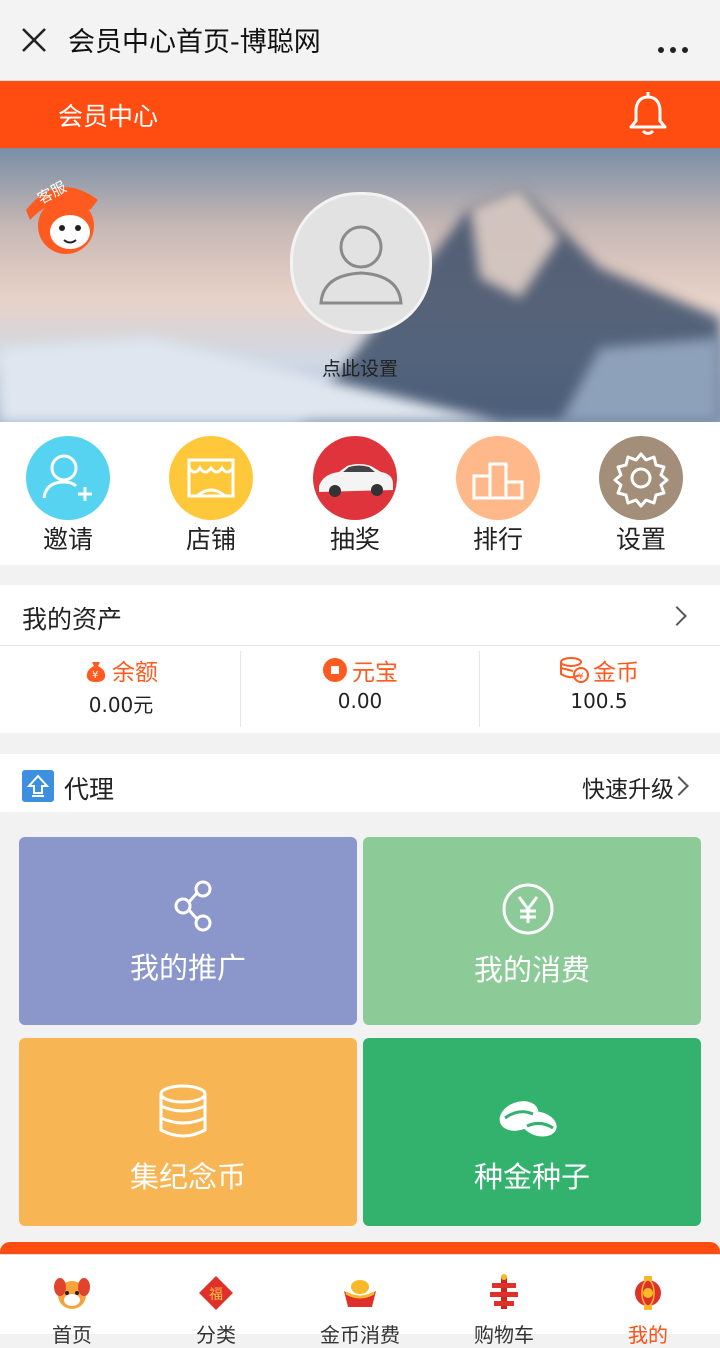  I want to click on ingot-icon, so click(360, 1293).